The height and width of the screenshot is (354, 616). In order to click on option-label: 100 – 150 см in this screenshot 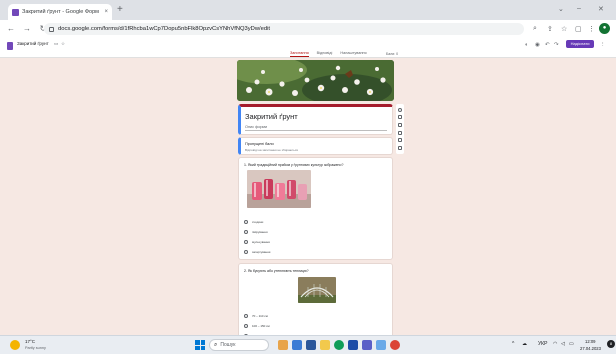, I will do `click(261, 326)`.